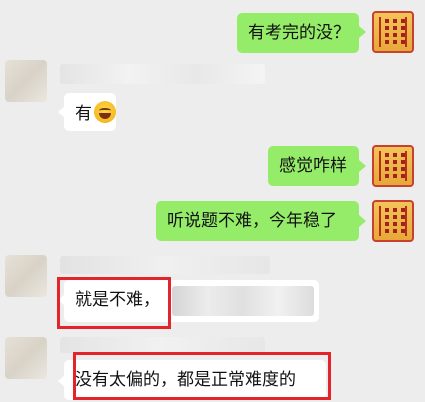 The width and height of the screenshot is (425, 402). I want to click on message-bubble-outgoing: 有考完的没？, so click(298, 33).